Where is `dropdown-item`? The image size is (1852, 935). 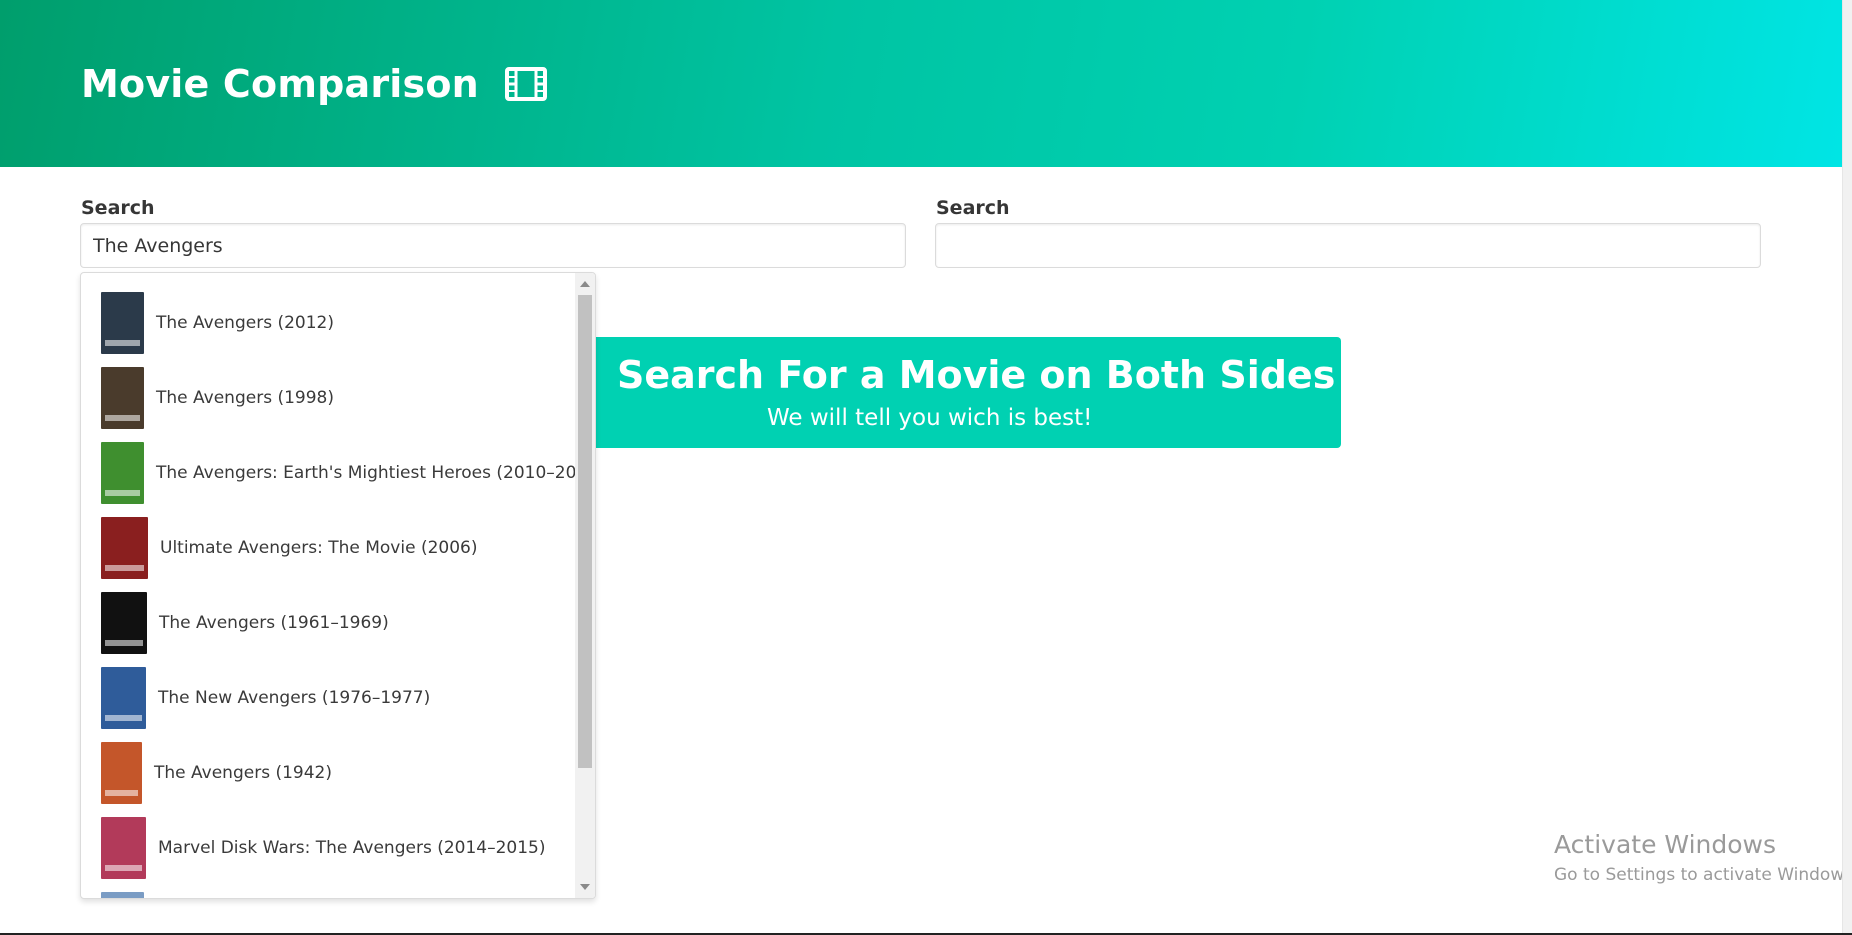 dropdown-item is located at coordinates (327, 891).